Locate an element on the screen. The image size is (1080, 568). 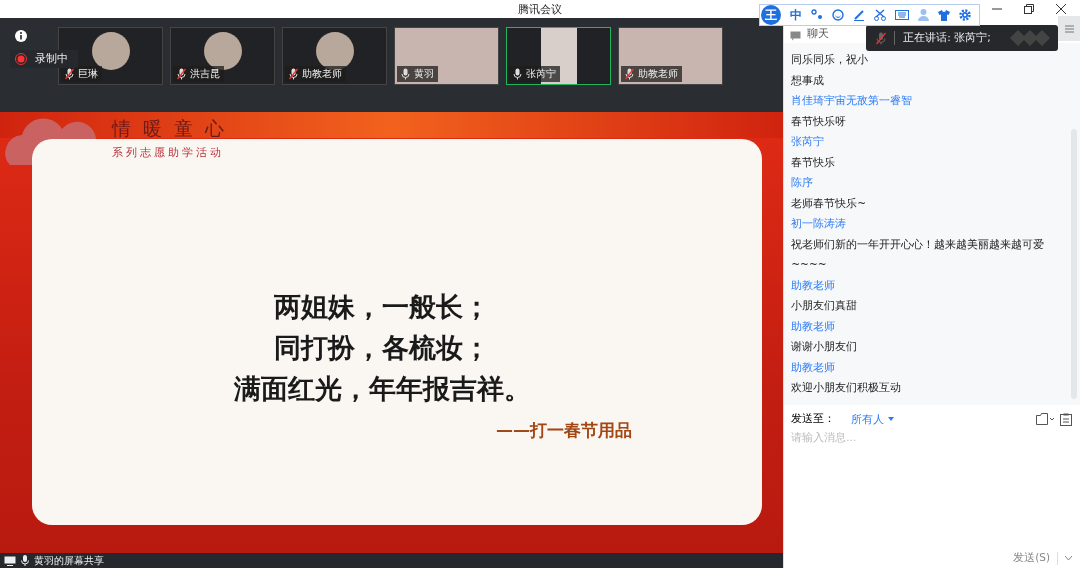
chat-message: 同乐同乐，祝小 is located at coordinates (830, 59).